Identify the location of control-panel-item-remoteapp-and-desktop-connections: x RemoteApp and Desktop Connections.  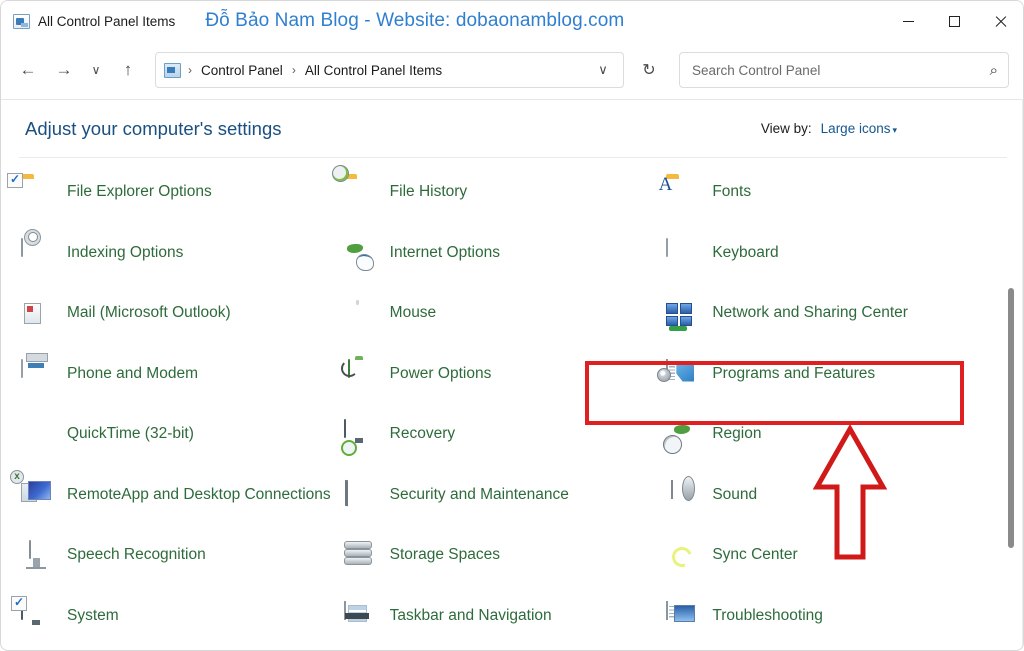
(177, 502).